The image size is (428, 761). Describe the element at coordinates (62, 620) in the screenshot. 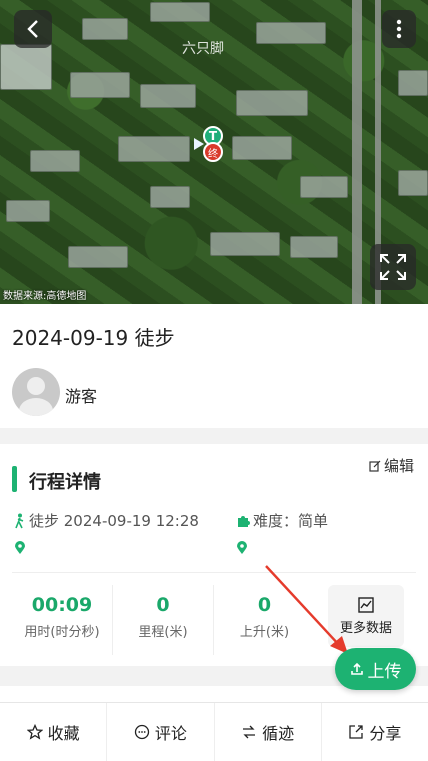

I see `stat-duration: 00:09 用时(时分秒)` at that location.